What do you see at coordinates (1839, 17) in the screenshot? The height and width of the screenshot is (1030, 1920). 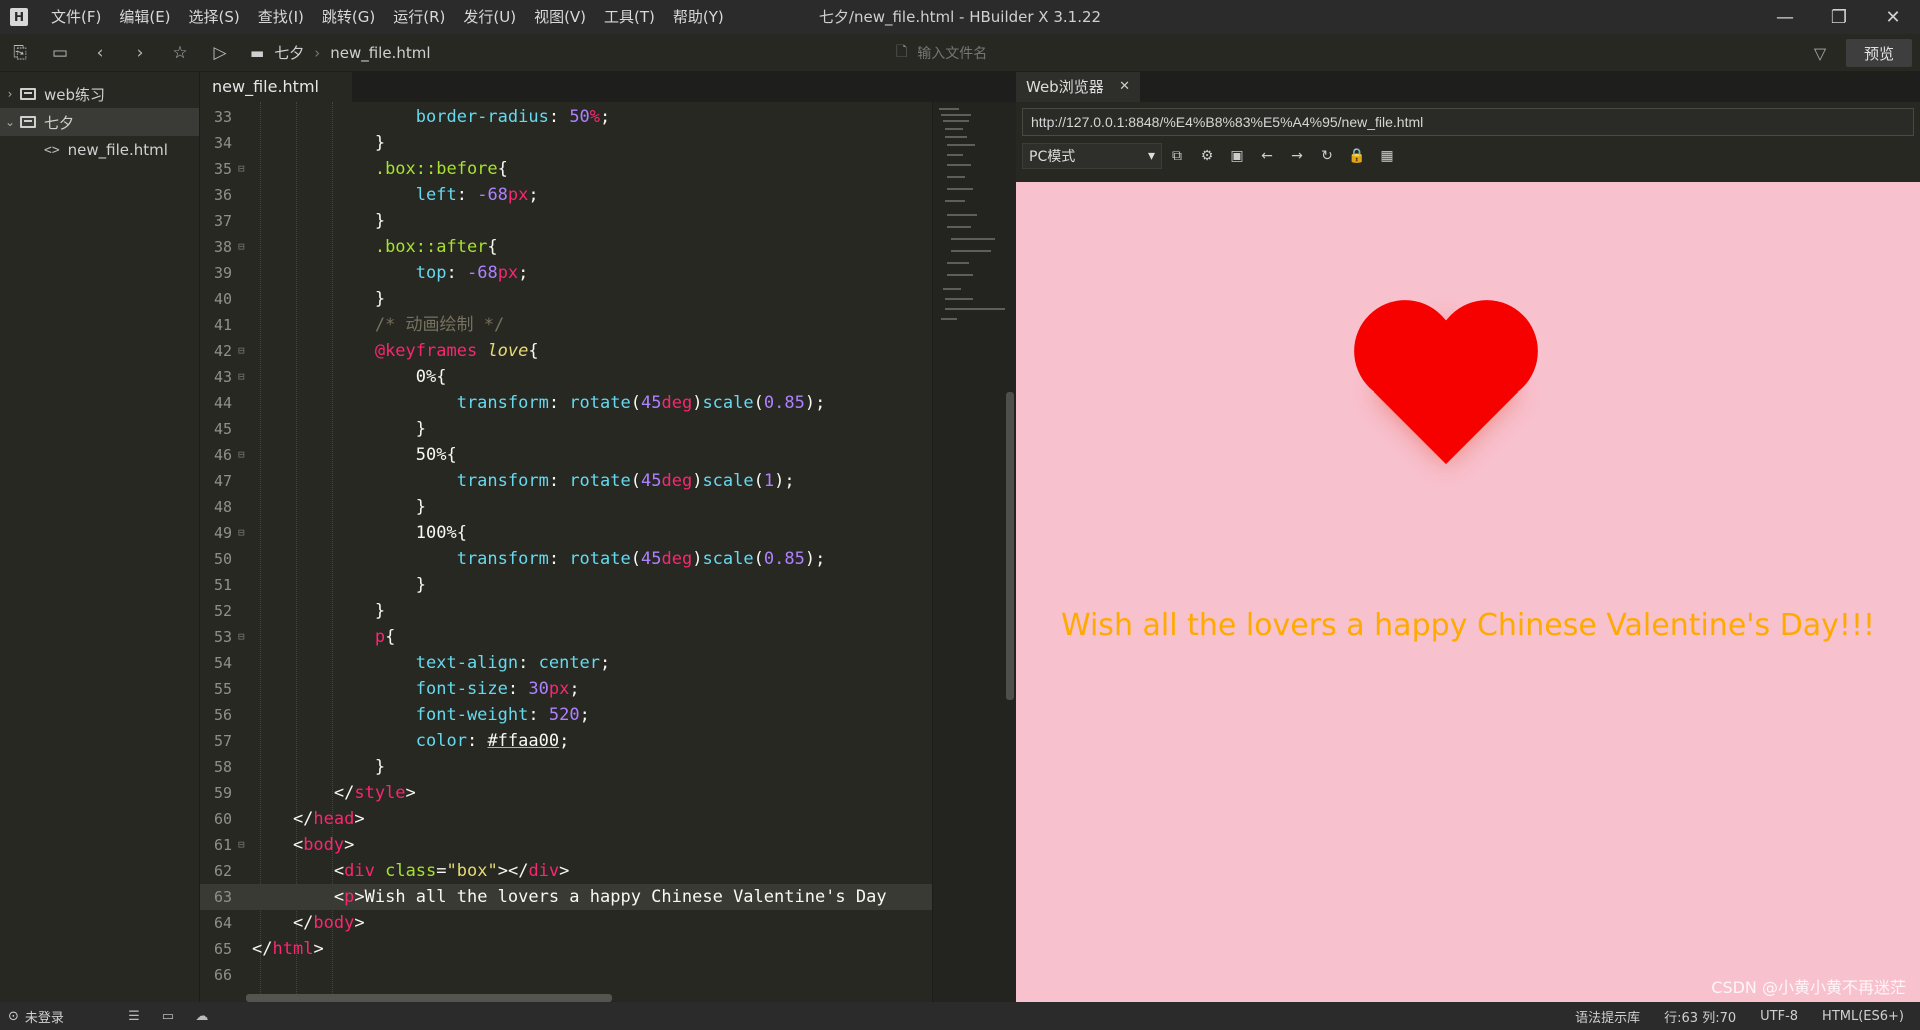 I see `maximize-button: ❐` at bounding box center [1839, 17].